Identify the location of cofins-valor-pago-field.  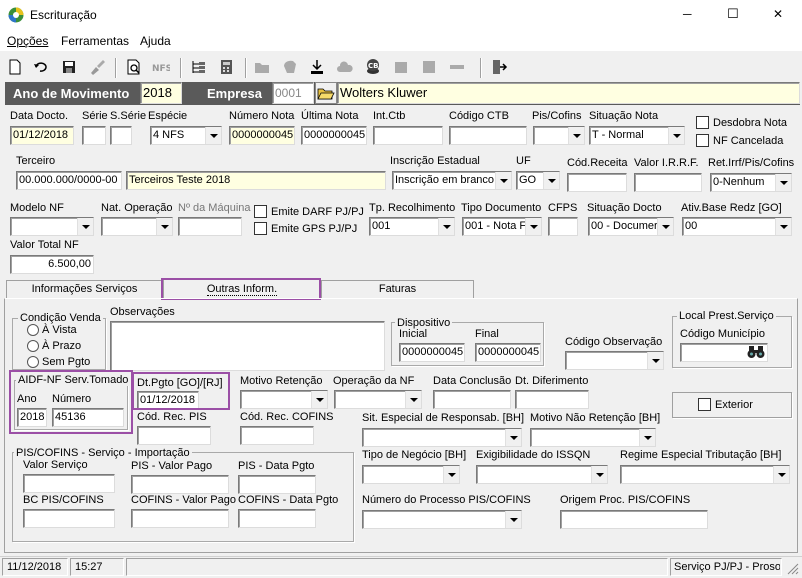
(180, 518).